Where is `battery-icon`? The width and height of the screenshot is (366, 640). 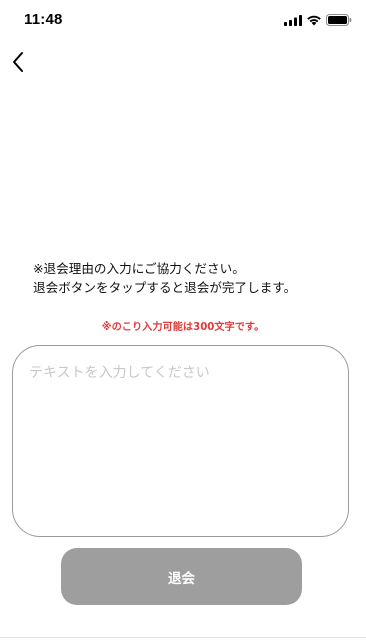
battery-icon is located at coordinates (339, 20).